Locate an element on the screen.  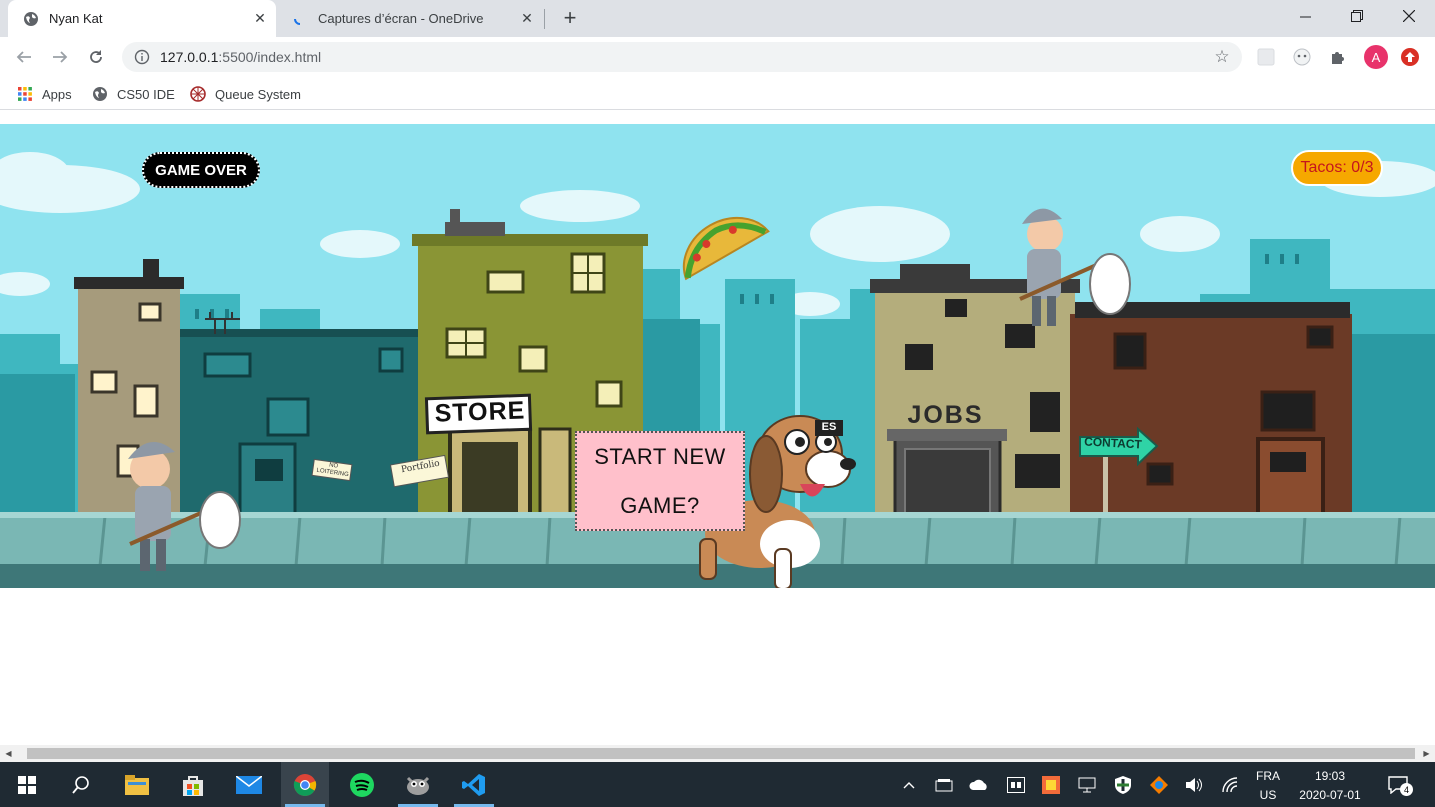
clock-date: 2020-07-01 is located at coordinates (1330, 795).